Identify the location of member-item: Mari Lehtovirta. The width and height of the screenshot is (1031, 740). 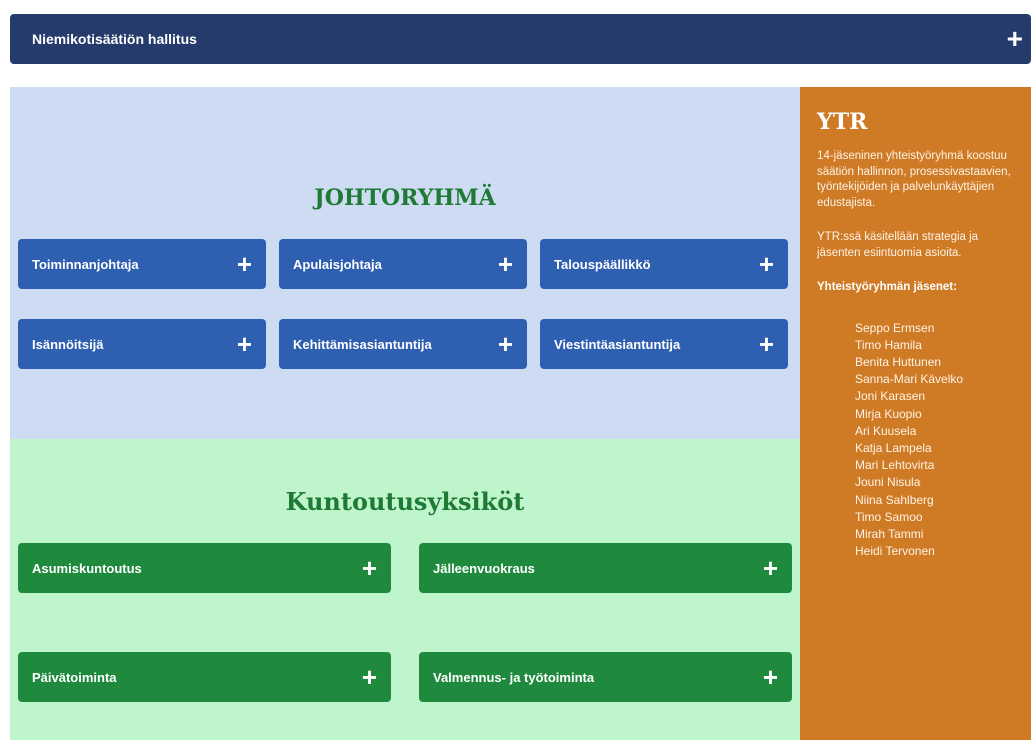
(895, 465).